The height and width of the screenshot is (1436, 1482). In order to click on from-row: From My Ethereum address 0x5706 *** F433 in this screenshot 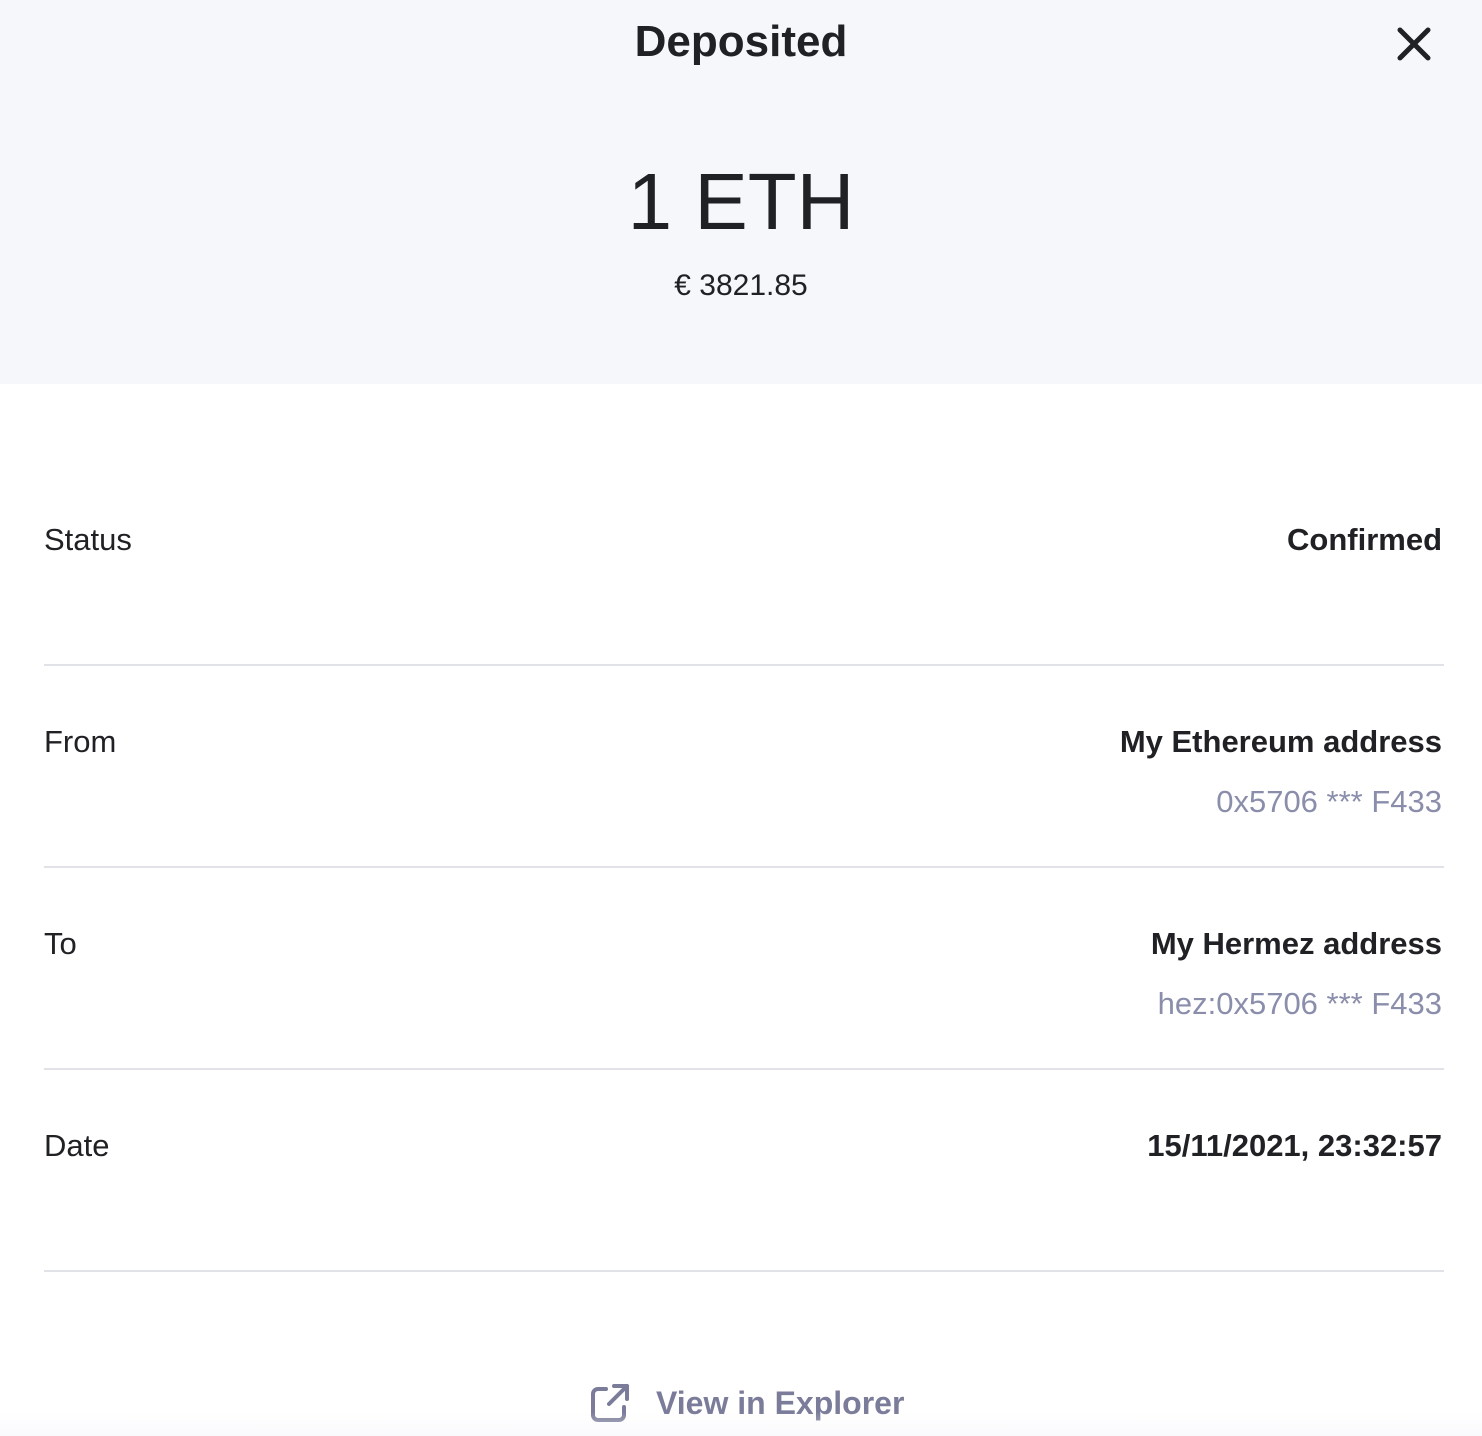, I will do `click(744, 795)`.